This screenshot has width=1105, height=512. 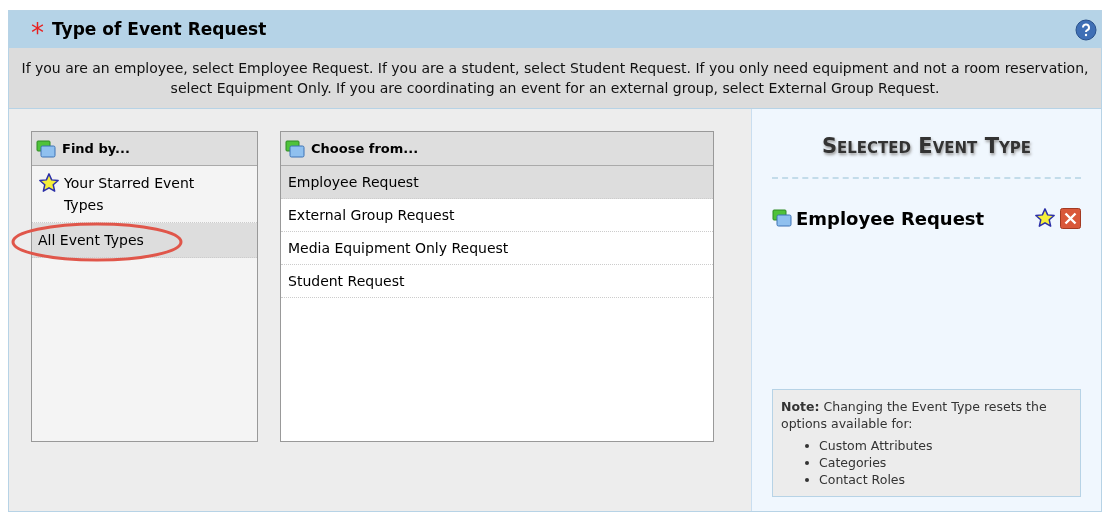 I want to click on note-item: Custom Attributes, so click(x=876, y=445).